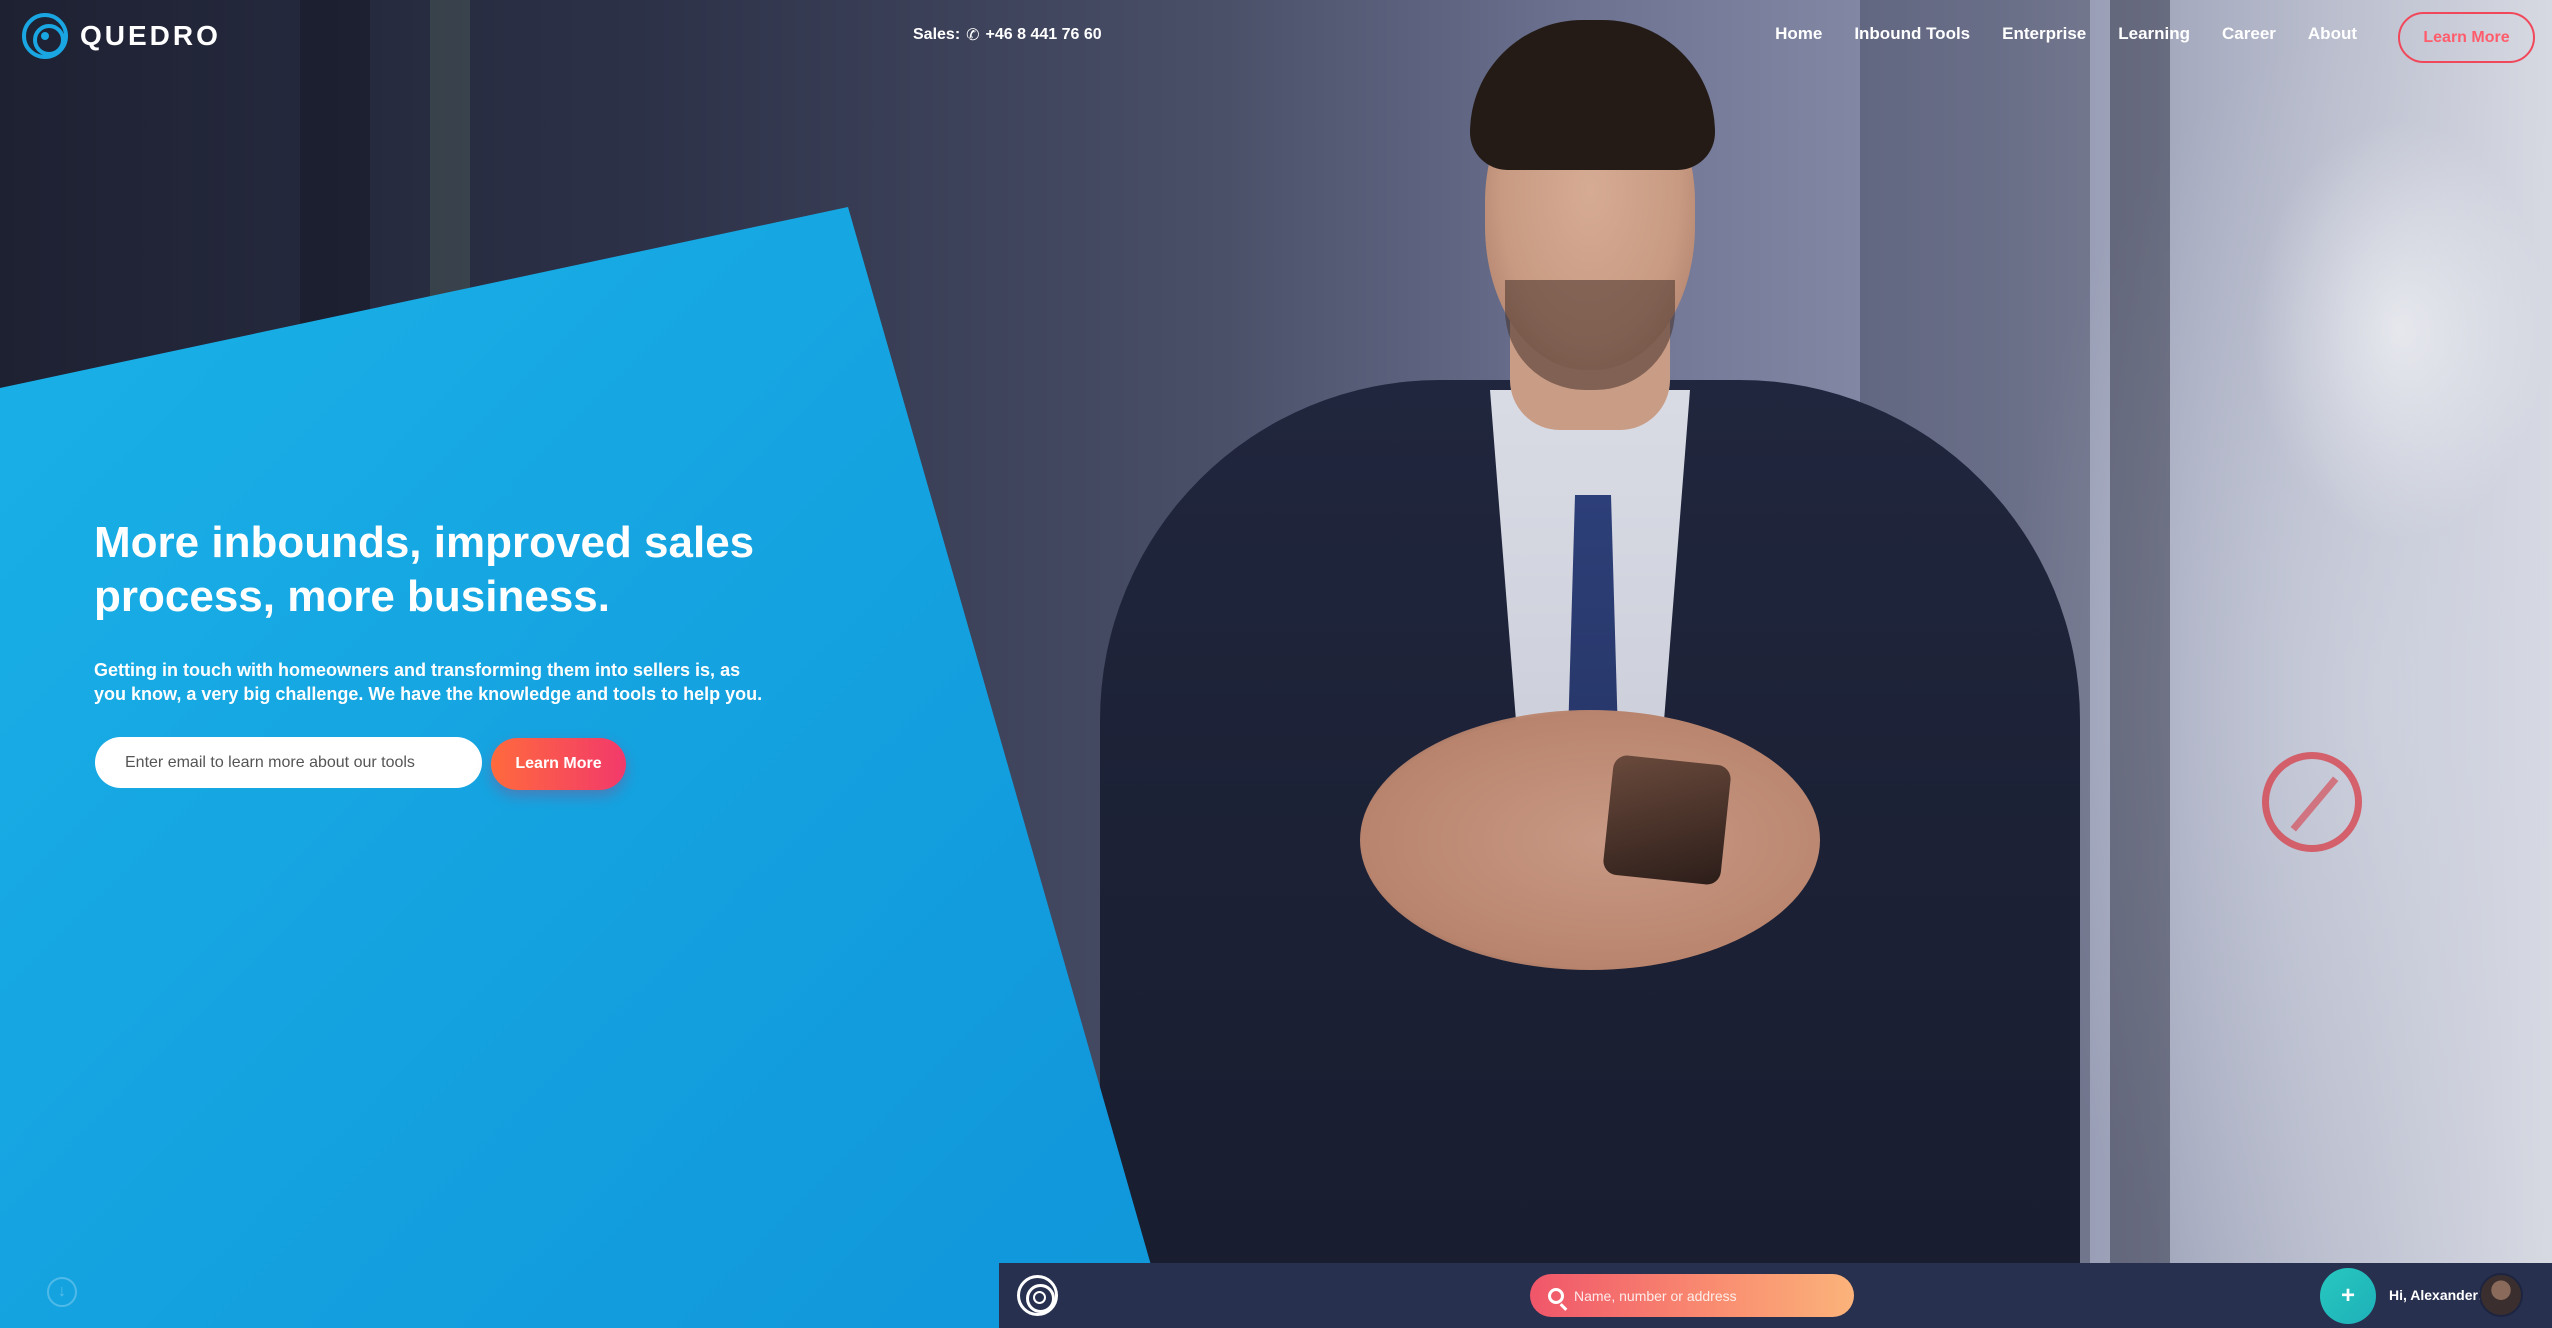 Image resolution: width=2552 pixels, height=1328 pixels. I want to click on sales-phone-number: +46 8 441 76 60, so click(1044, 35).